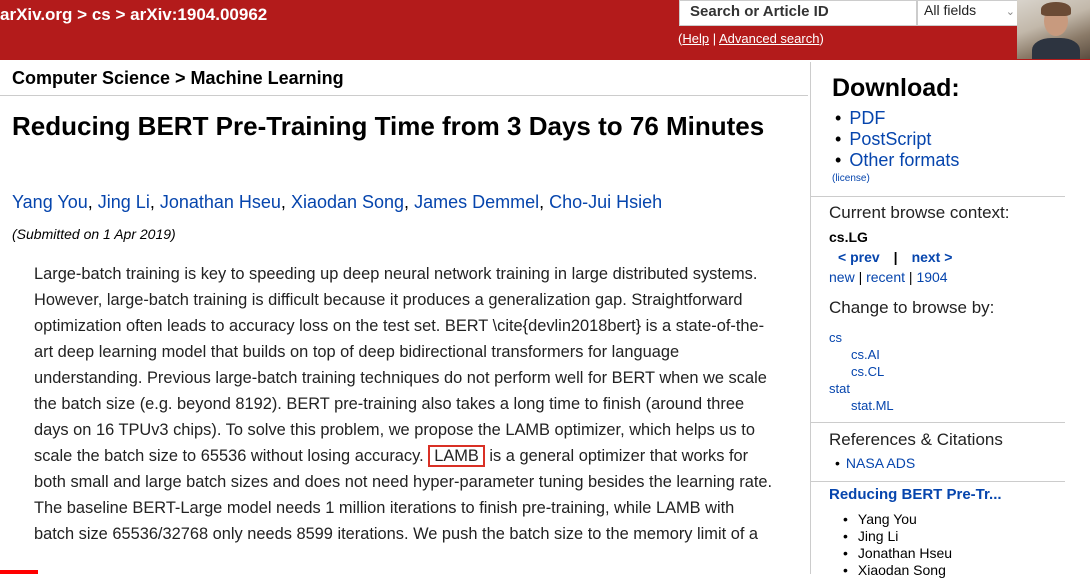 The width and height of the screenshot is (1090, 579). Describe the element at coordinates (865, 354) in the screenshot. I see `browse-cs-ai-link: cs.AI` at that location.